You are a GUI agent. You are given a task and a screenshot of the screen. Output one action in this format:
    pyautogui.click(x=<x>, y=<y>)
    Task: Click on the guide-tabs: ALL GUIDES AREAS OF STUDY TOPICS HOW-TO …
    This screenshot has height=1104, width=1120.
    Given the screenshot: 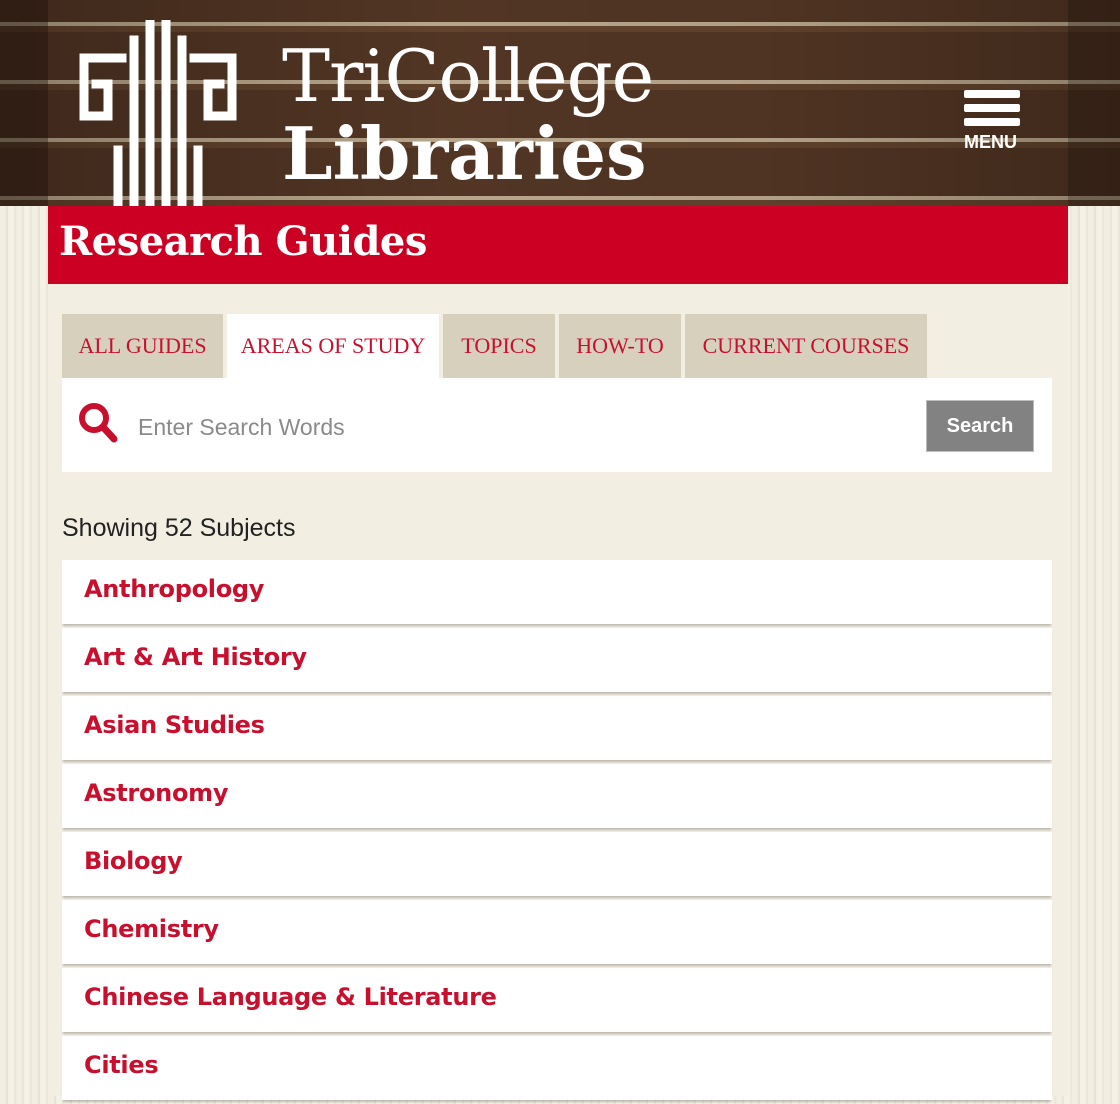 What is the action you would take?
    pyautogui.click(x=496, y=346)
    